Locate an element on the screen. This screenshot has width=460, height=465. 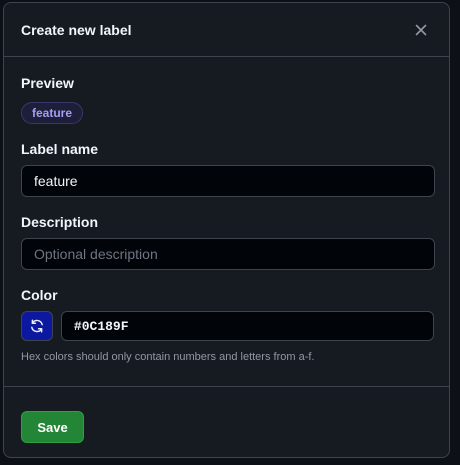
close-button is located at coordinates (421, 30).